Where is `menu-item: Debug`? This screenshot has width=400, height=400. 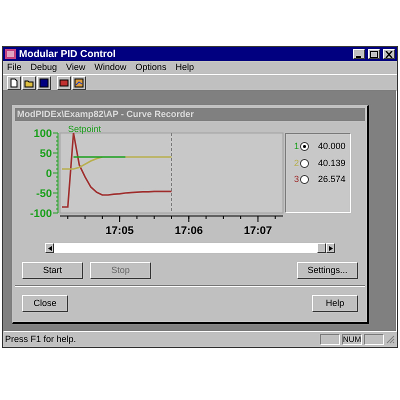 menu-item: Debug is located at coordinates (44, 67).